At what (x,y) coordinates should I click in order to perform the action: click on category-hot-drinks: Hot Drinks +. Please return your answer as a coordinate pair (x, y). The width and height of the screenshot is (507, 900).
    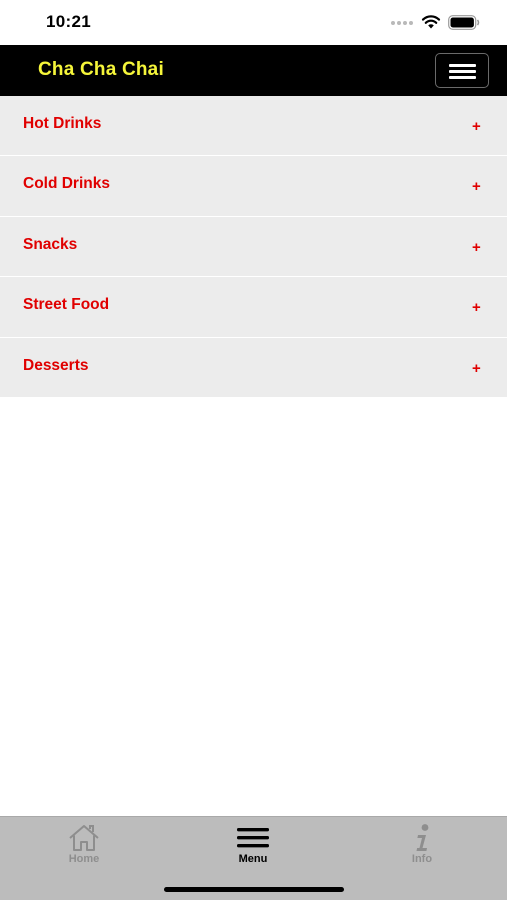
    Looking at the image, I should click on (253, 126).